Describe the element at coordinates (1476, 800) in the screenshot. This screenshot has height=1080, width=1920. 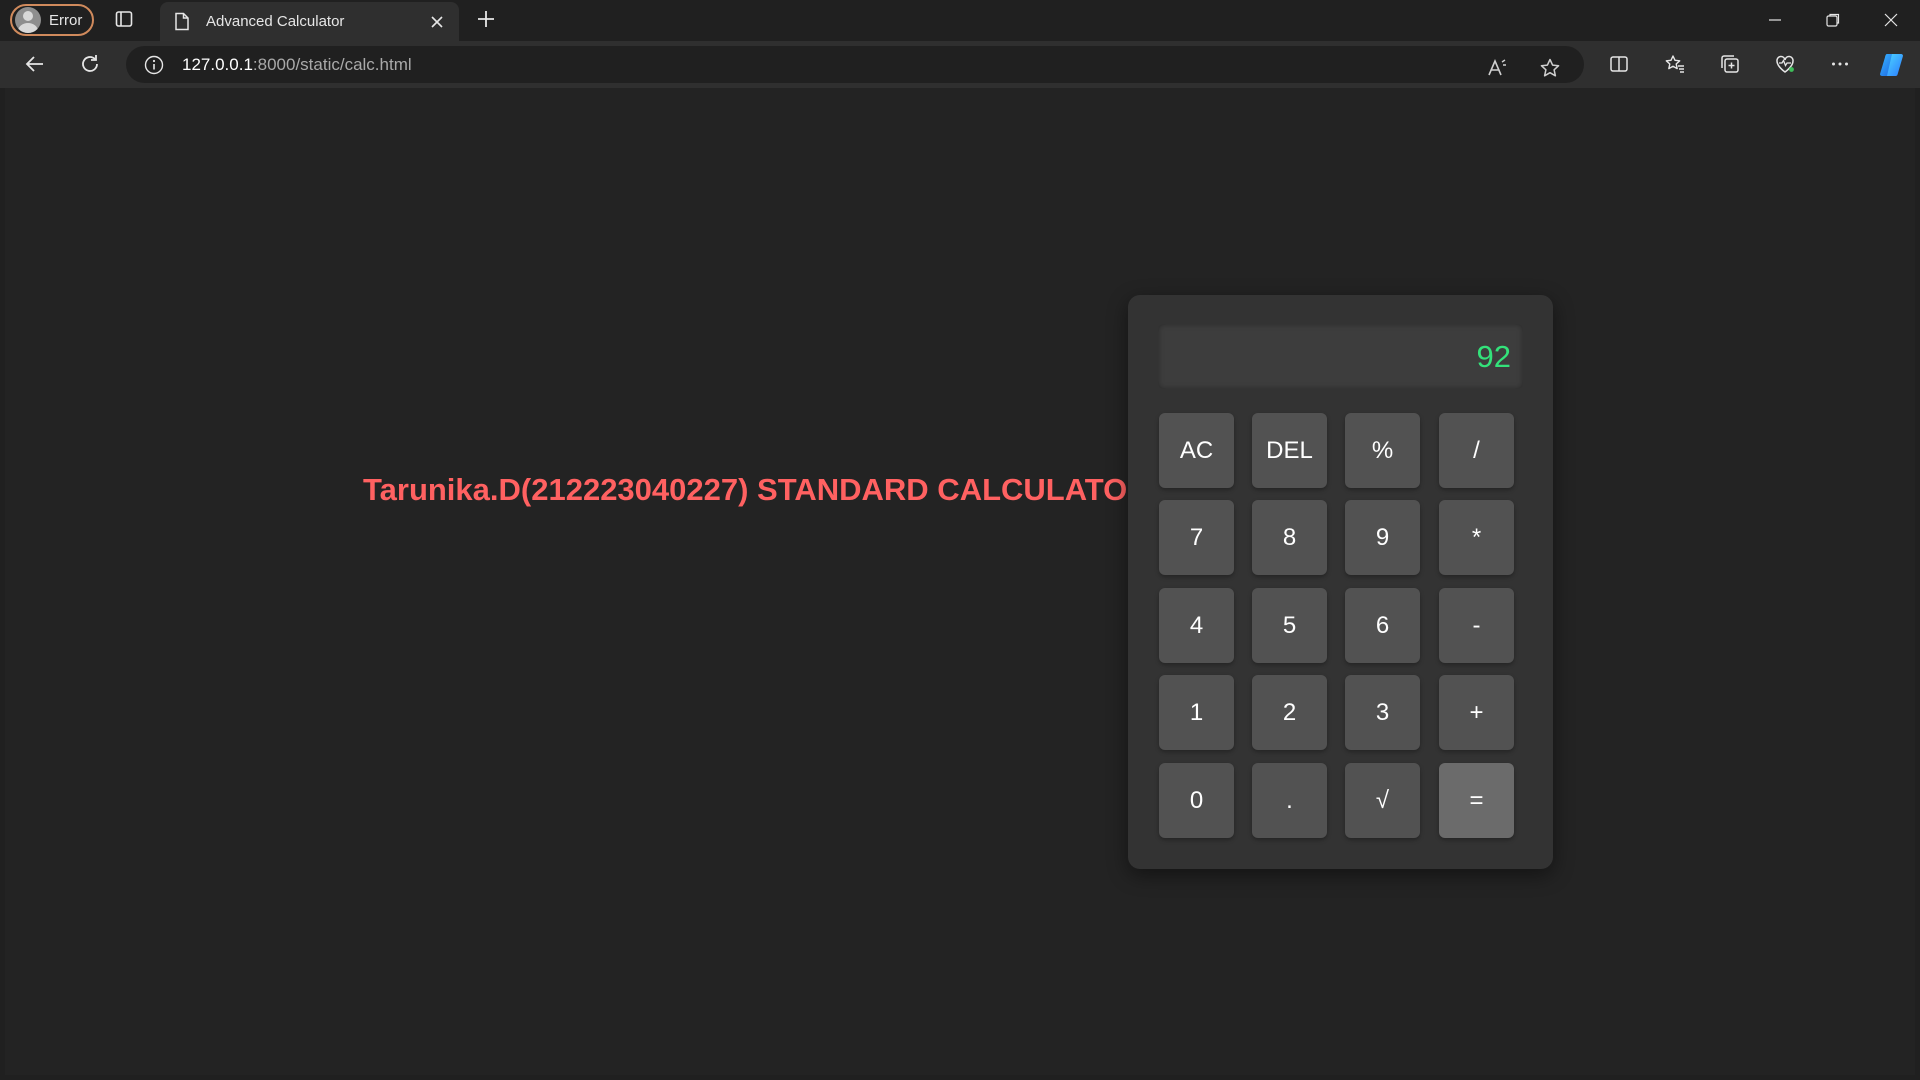
I see `key-equals: =` at that location.